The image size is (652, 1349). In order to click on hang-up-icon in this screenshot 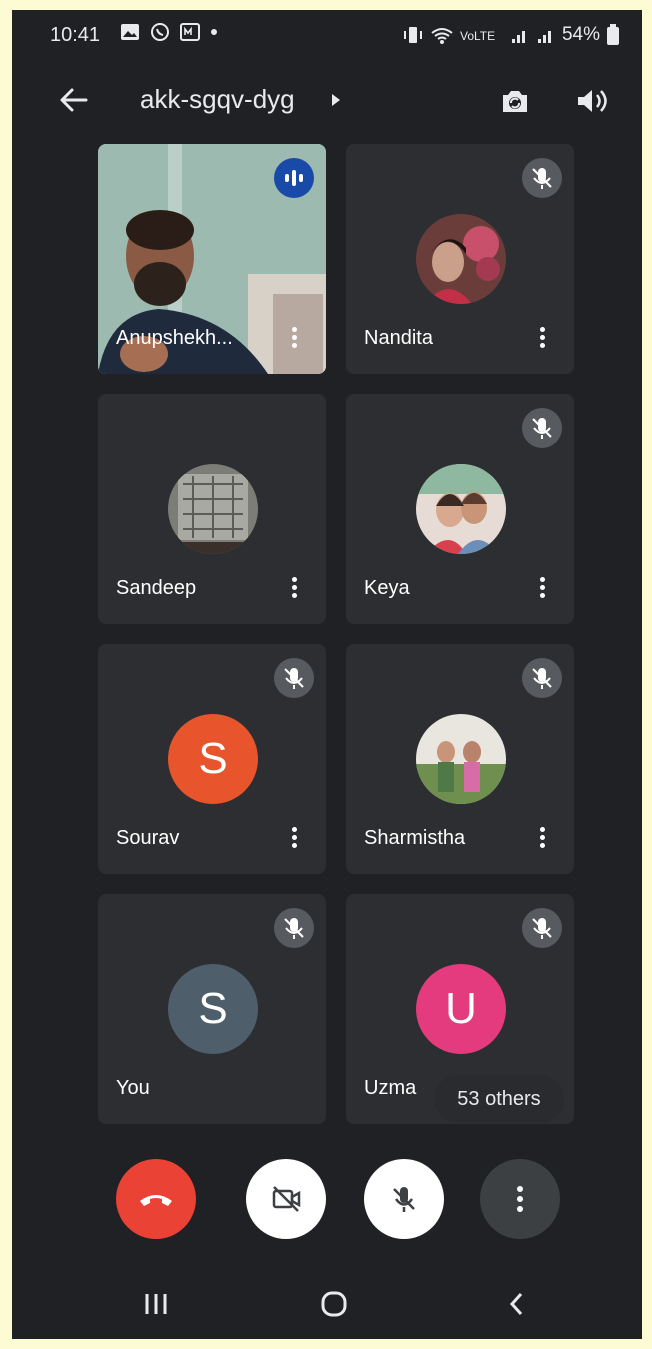, I will do `click(156, 1200)`.